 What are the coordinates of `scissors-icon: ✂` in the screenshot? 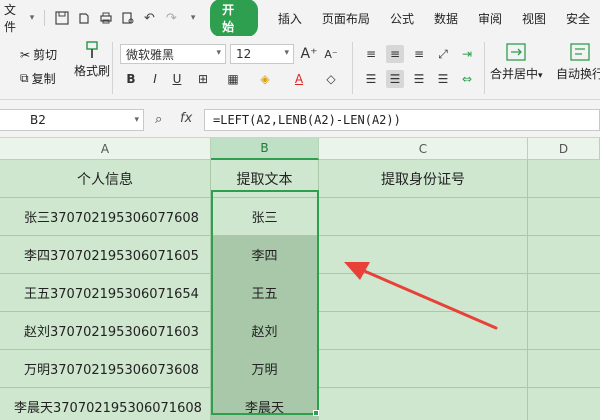 It's located at (25, 54).